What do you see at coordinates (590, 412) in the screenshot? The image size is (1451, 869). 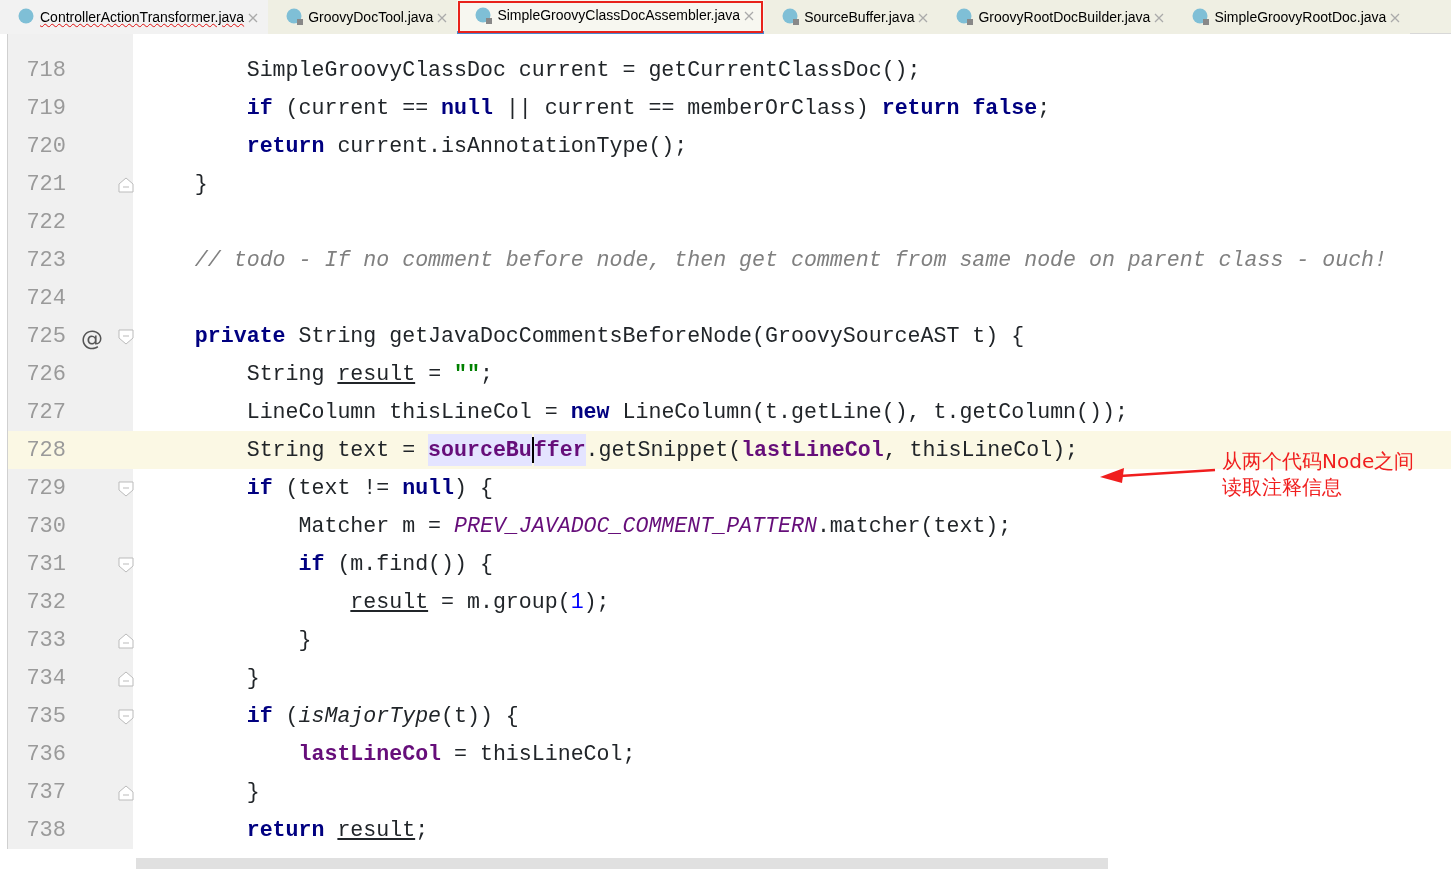 I see `code-token: new` at bounding box center [590, 412].